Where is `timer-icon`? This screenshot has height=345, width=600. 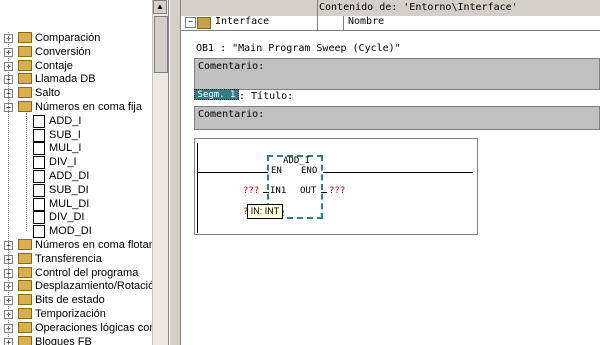
timer-icon is located at coordinates (25, 313).